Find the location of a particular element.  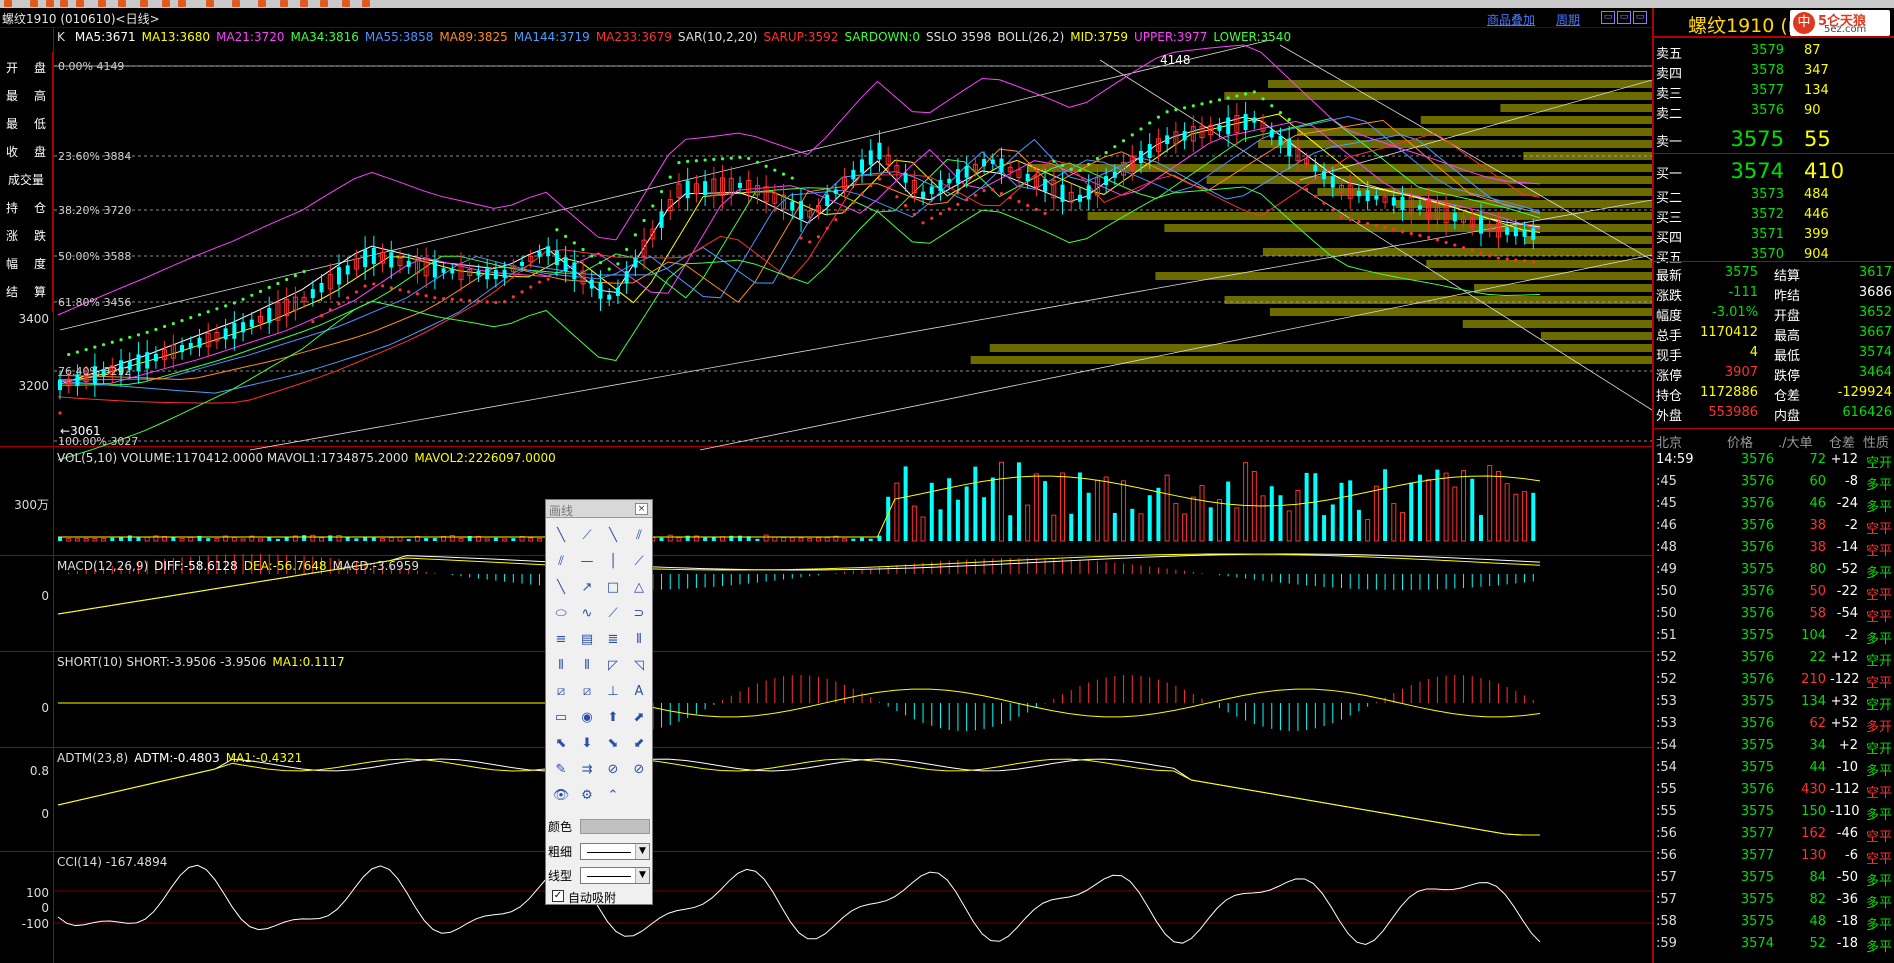

dialog-titlebar: 画线 × is located at coordinates (599, 509).